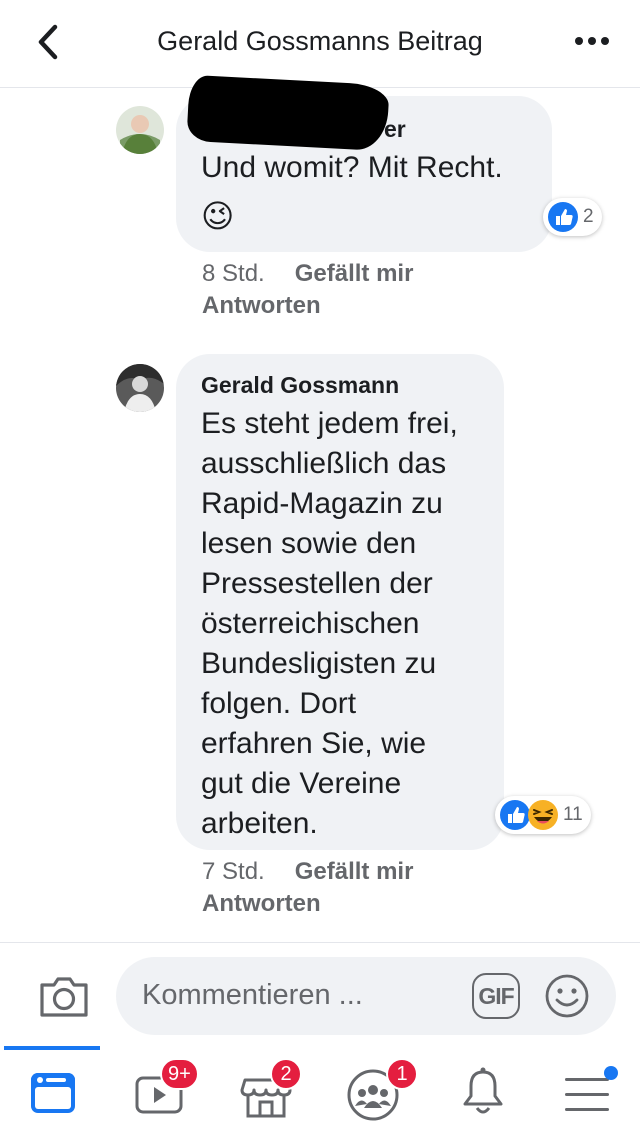  What do you see at coordinates (267, 1092) in the screenshot?
I see `tab-marketplace: 2` at bounding box center [267, 1092].